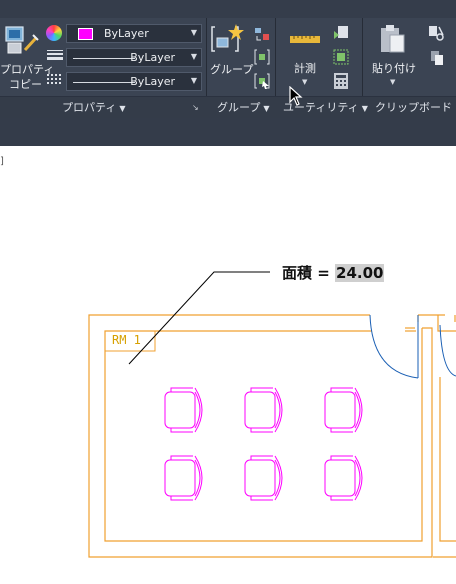 The width and height of the screenshot is (456, 584). What do you see at coordinates (412, 346) in the screenshot?
I see `door-swing-icon` at bounding box center [412, 346].